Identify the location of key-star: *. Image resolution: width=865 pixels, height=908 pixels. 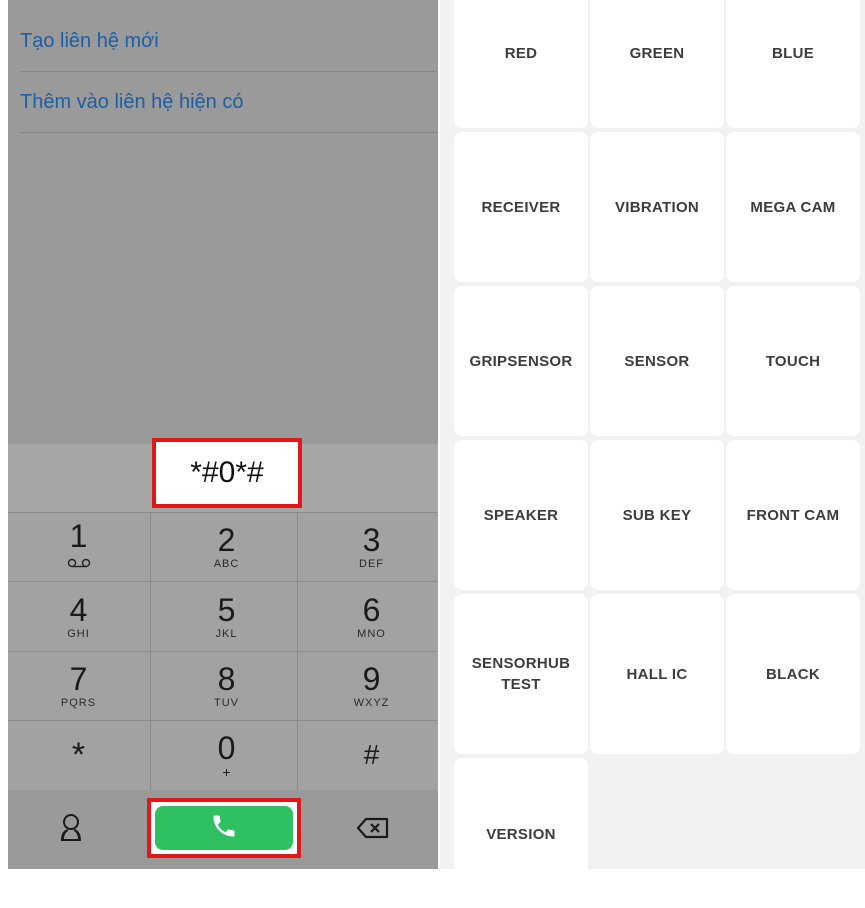
(78, 754).